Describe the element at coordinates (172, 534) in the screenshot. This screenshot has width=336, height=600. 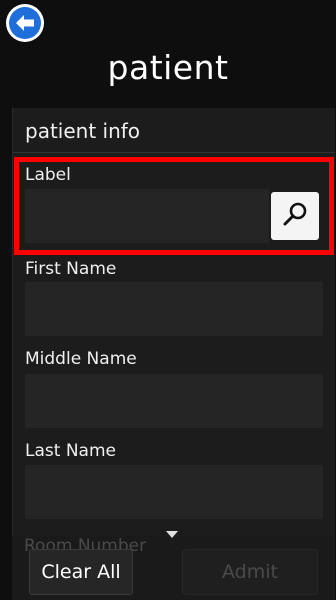
I see `scroll-down-indicator-icon` at that location.